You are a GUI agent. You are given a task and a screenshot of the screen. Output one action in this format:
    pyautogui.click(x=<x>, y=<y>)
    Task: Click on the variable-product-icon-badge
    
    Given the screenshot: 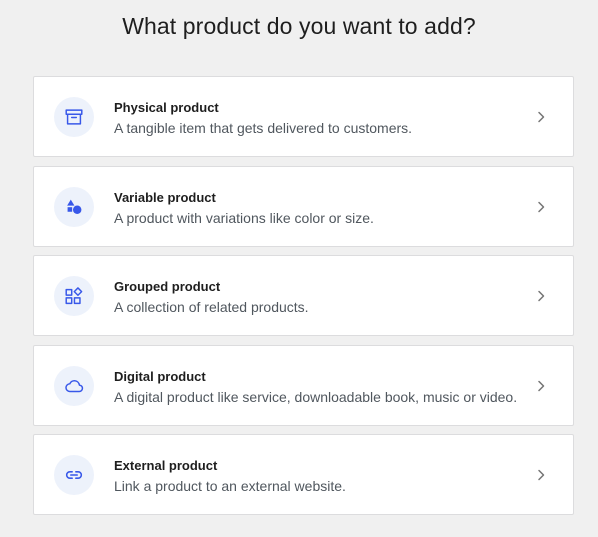 What is the action you would take?
    pyautogui.click(x=74, y=206)
    